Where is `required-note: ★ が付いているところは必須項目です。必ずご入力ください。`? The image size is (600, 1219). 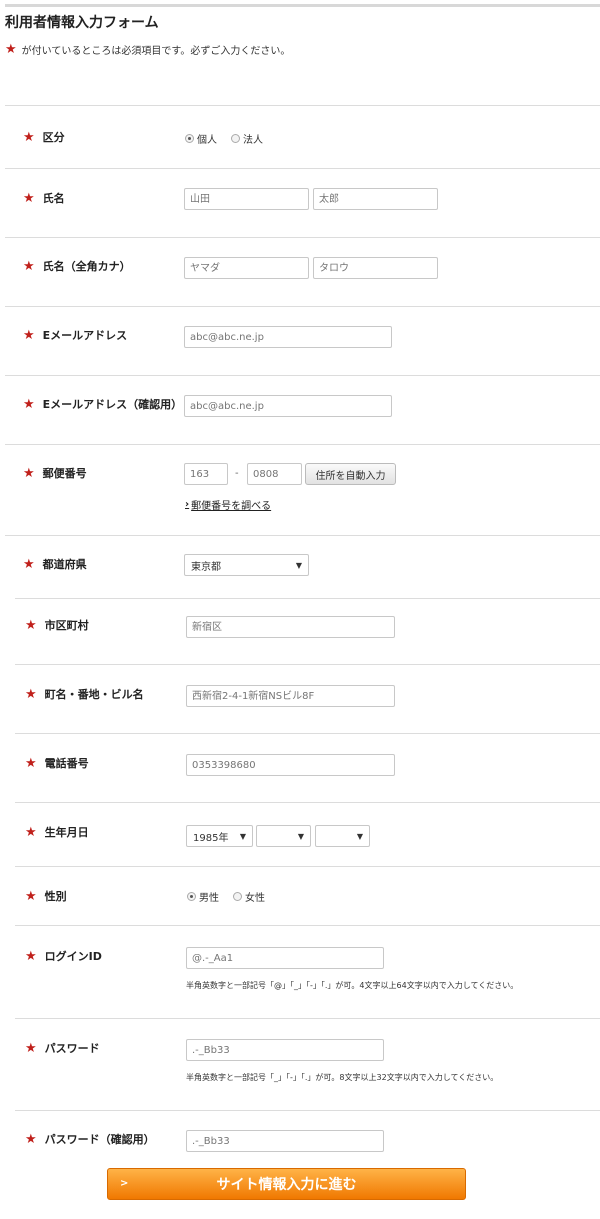
required-note: ★ が付いているところは必須項目です。必ずご入力ください。 is located at coordinates (147, 49).